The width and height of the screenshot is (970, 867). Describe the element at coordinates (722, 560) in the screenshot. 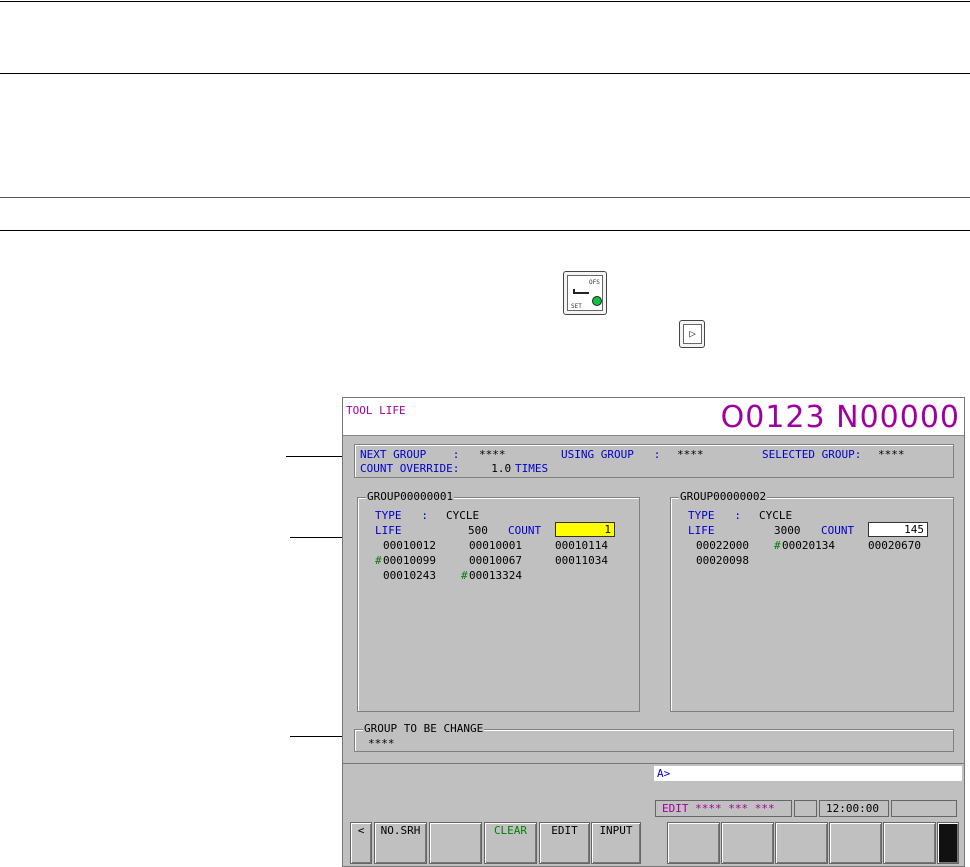

I see `tool-number-value: 00020098` at that location.